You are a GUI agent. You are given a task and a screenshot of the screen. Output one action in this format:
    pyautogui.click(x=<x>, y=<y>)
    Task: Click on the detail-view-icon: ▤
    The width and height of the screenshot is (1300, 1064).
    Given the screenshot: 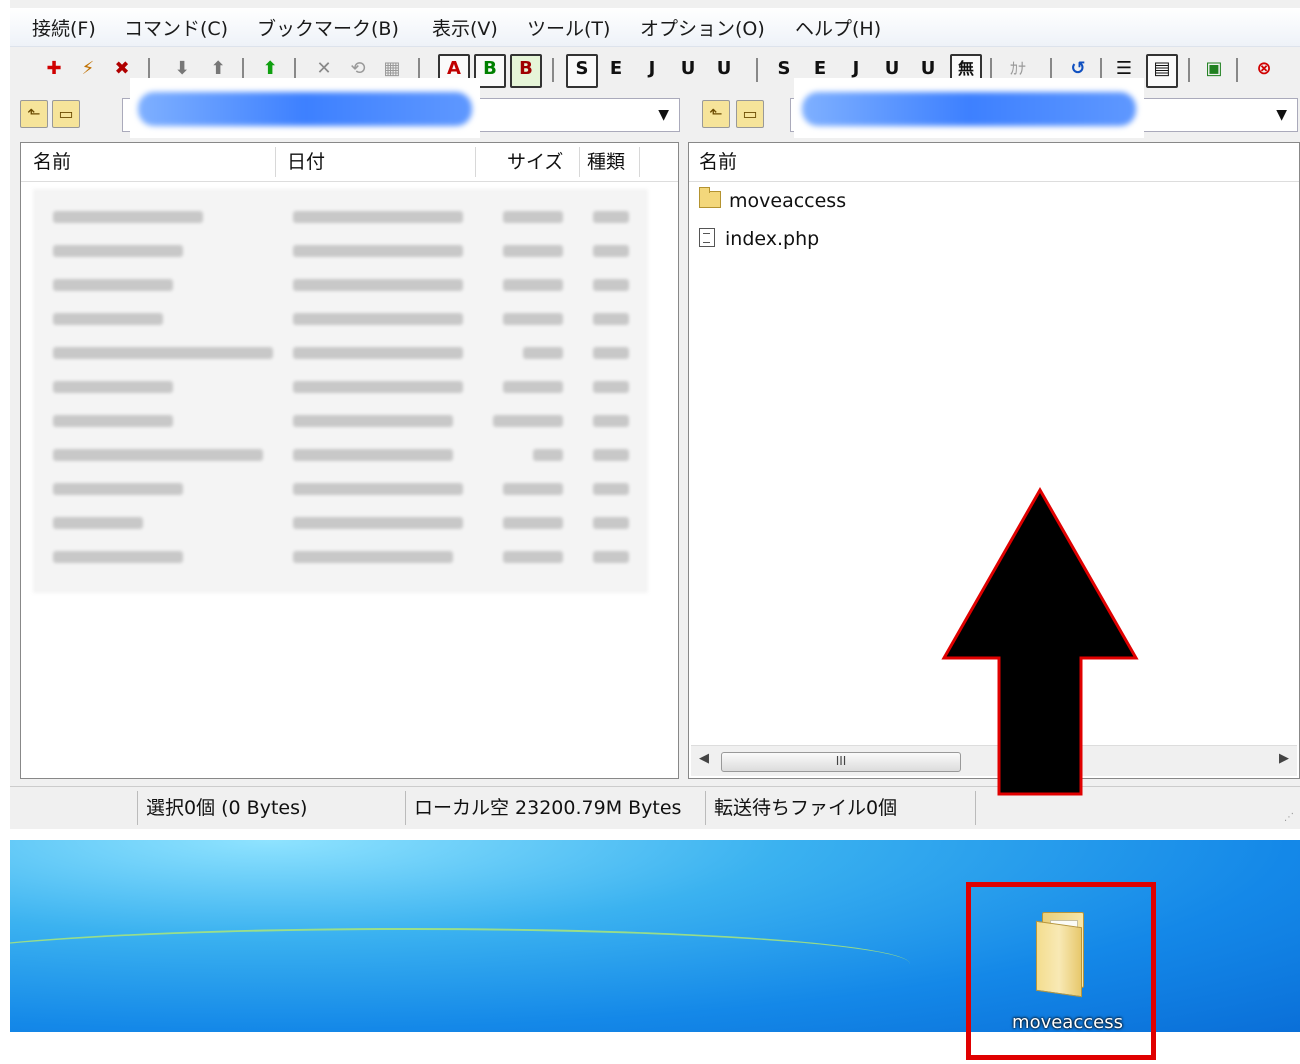 What is the action you would take?
    pyautogui.click(x=1162, y=71)
    